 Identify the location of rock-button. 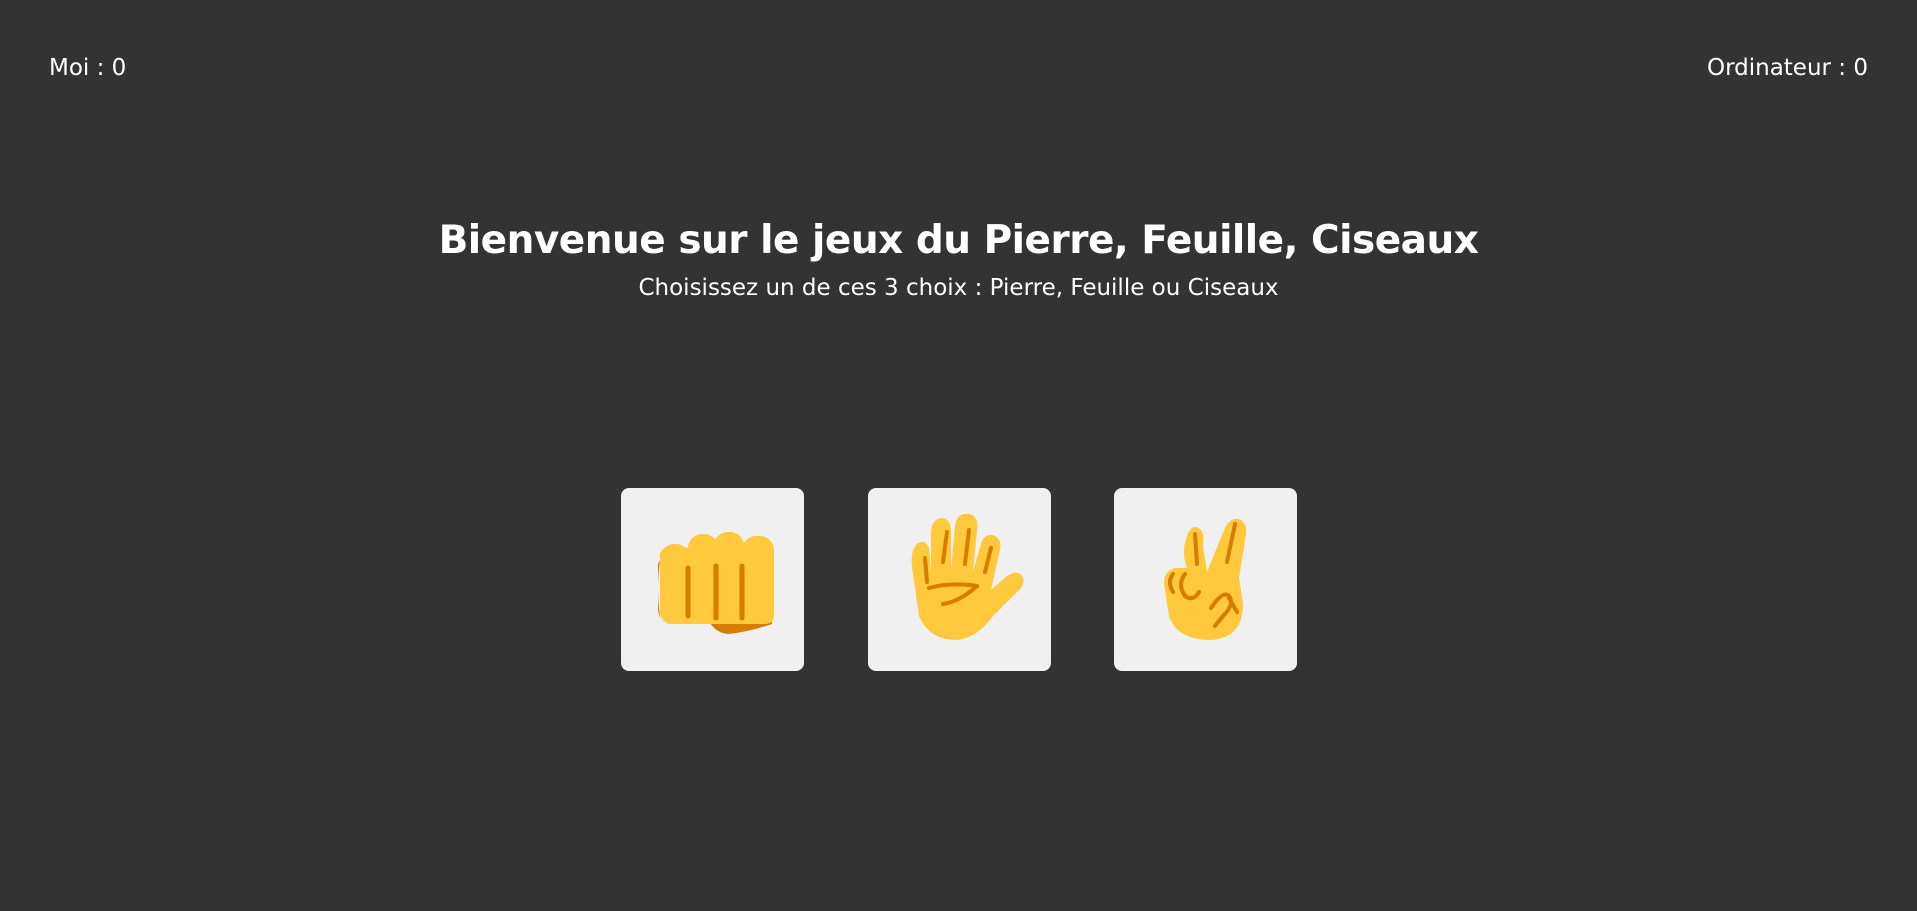
(712, 579).